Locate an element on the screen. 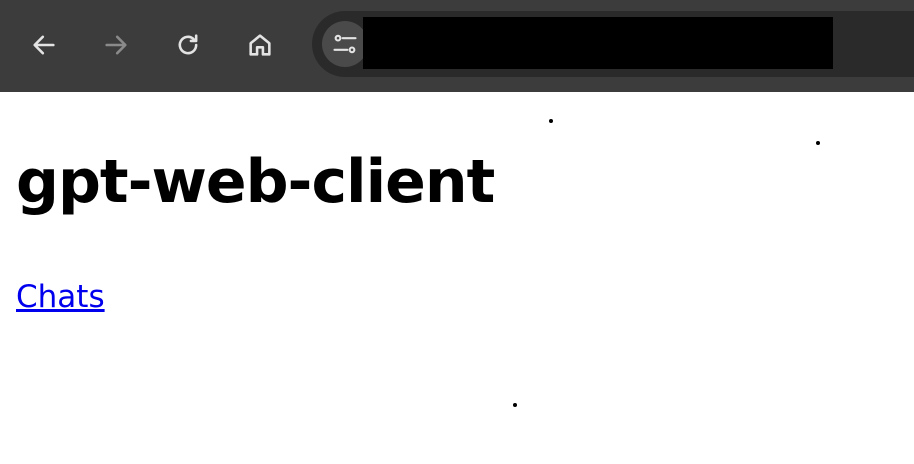 The width and height of the screenshot is (914, 464). home-button is located at coordinates (260, 45).